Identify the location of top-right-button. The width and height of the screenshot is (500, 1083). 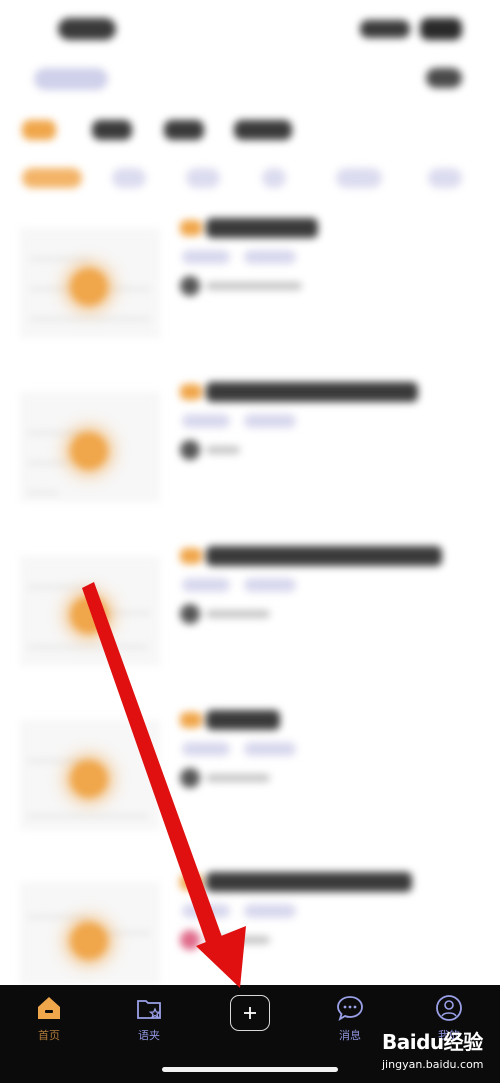
(444, 78).